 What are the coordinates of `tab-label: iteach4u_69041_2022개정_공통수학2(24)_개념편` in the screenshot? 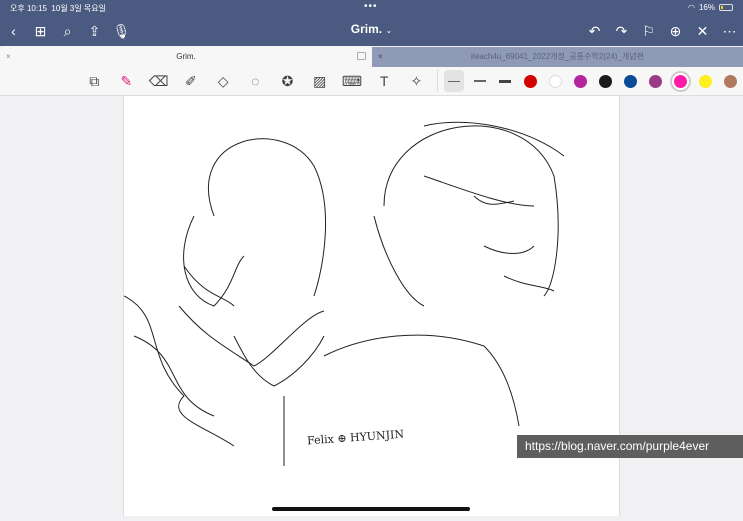 It's located at (557, 56).